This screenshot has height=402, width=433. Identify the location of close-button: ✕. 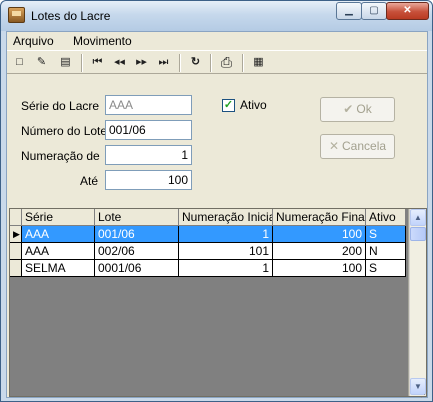
(407, 11).